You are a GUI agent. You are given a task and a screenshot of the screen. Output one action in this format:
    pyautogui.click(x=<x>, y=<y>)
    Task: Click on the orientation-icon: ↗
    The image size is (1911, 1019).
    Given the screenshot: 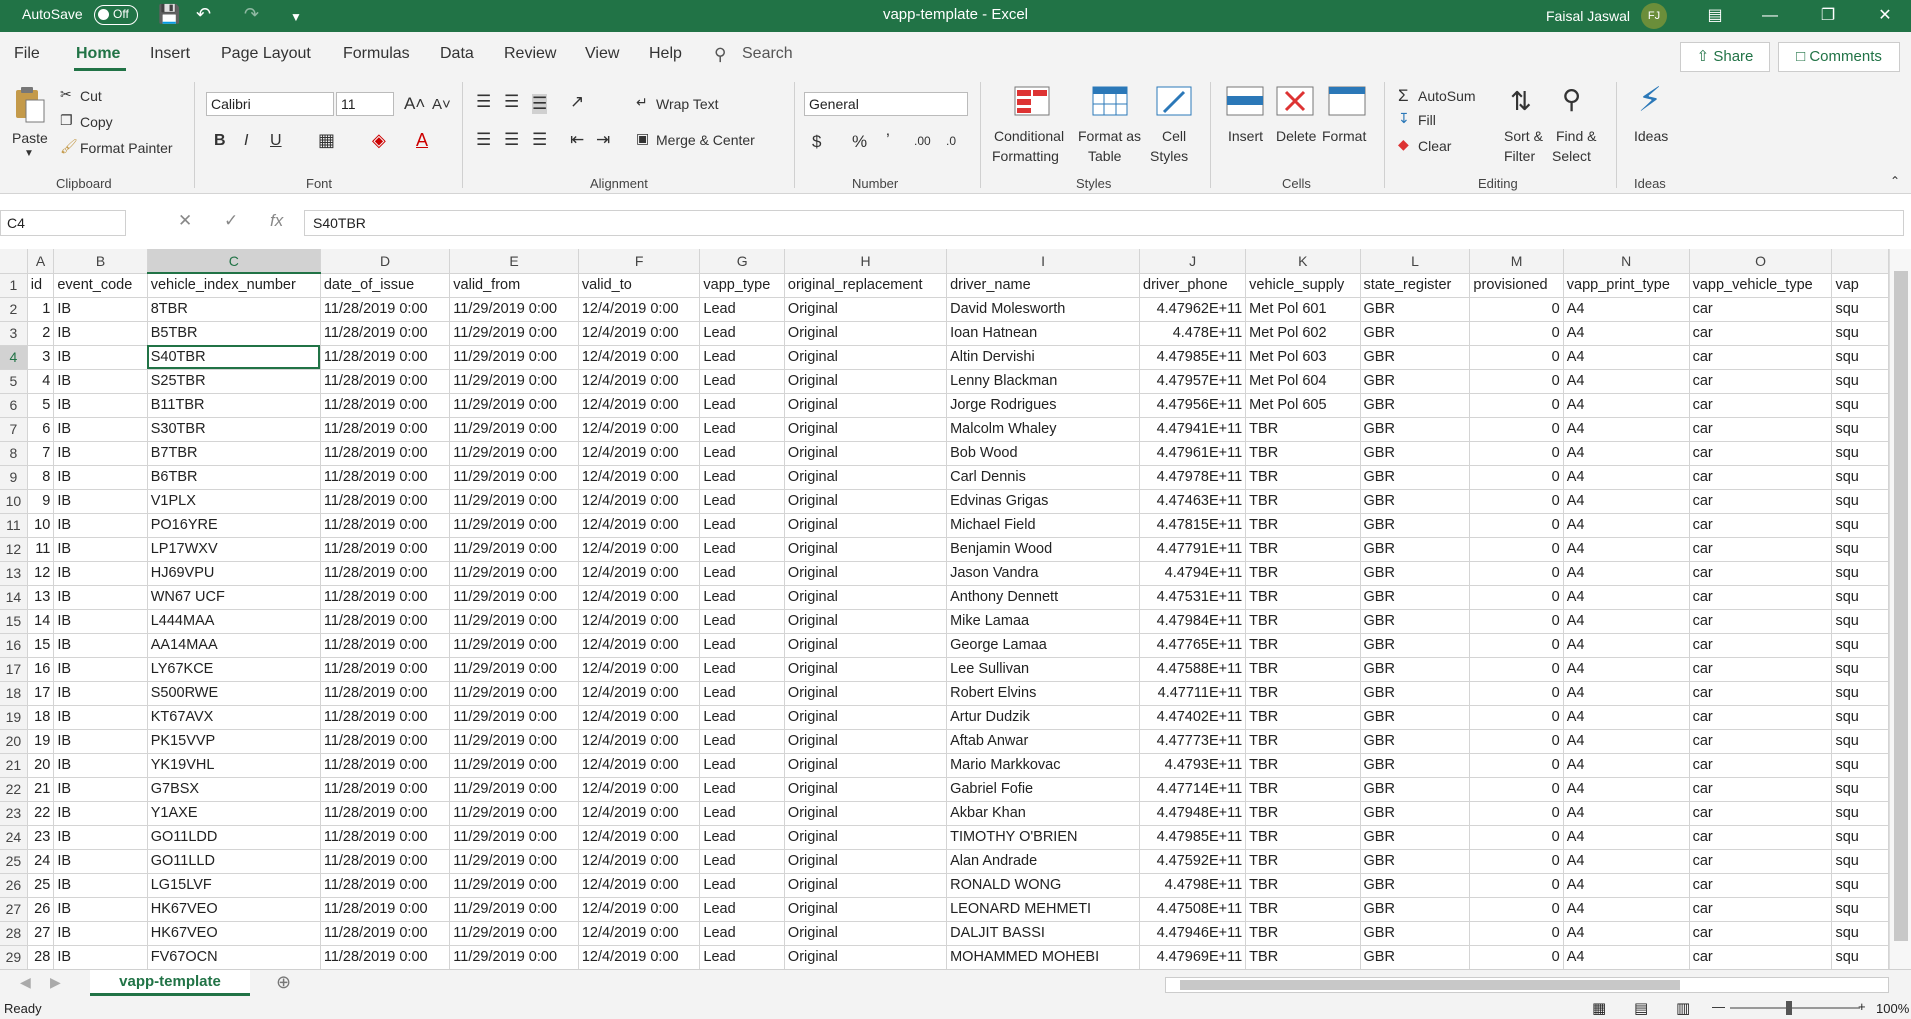 What is the action you would take?
    pyautogui.click(x=577, y=102)
    